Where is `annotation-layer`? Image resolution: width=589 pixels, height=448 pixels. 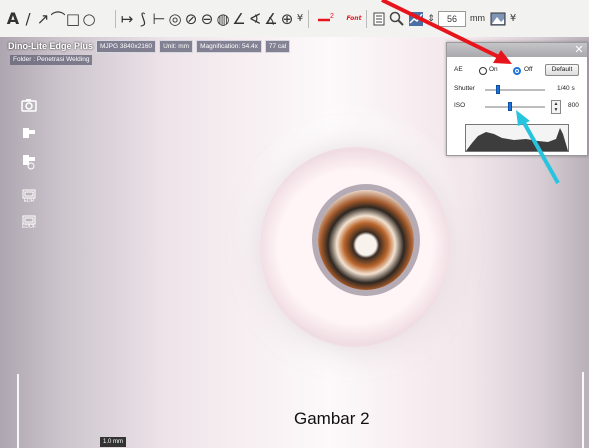
annotation-layer is located at coordinates (470, 92).